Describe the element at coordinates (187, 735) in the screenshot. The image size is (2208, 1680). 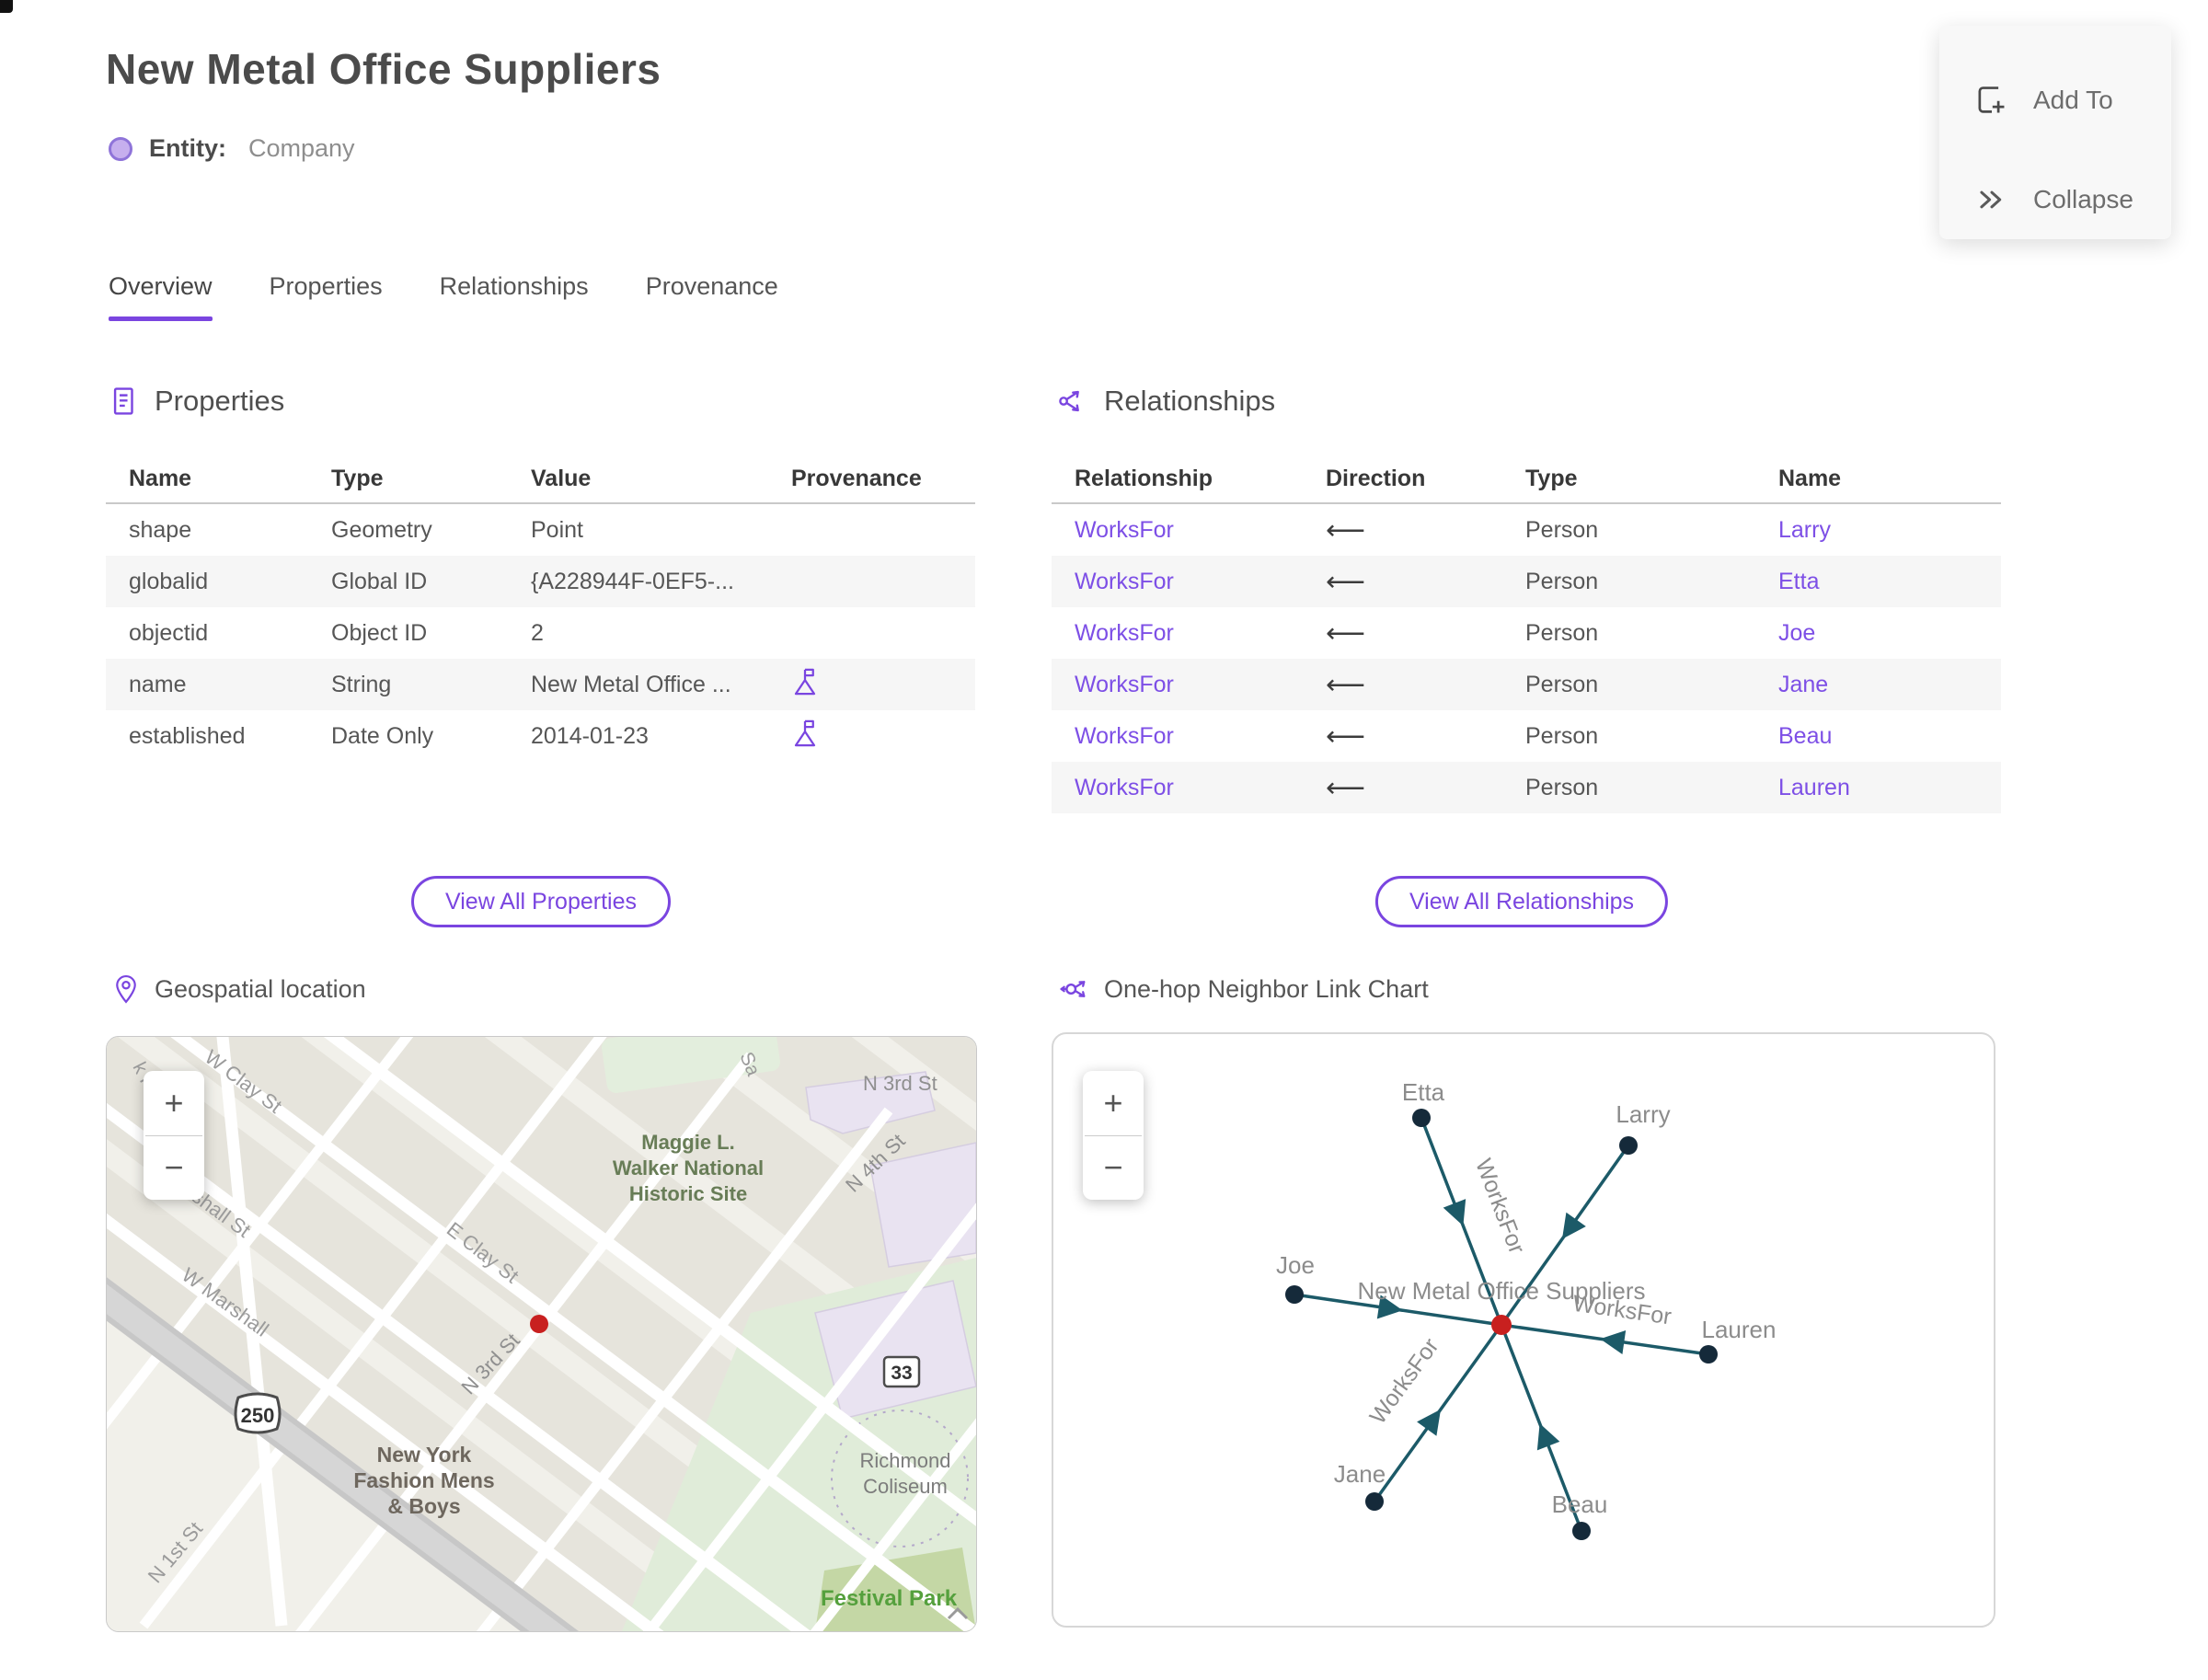
I see `prop-name: established` at that location.